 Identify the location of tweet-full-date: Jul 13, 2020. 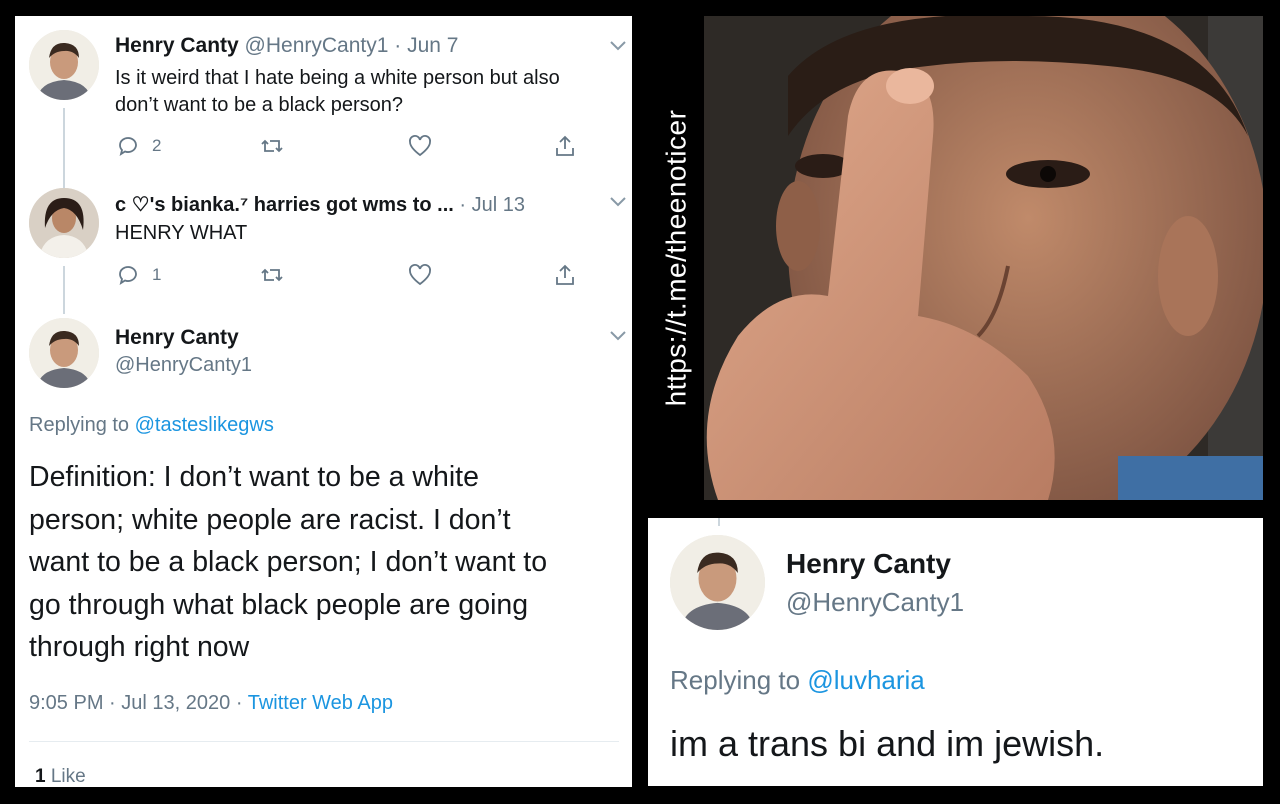
(175, 703).